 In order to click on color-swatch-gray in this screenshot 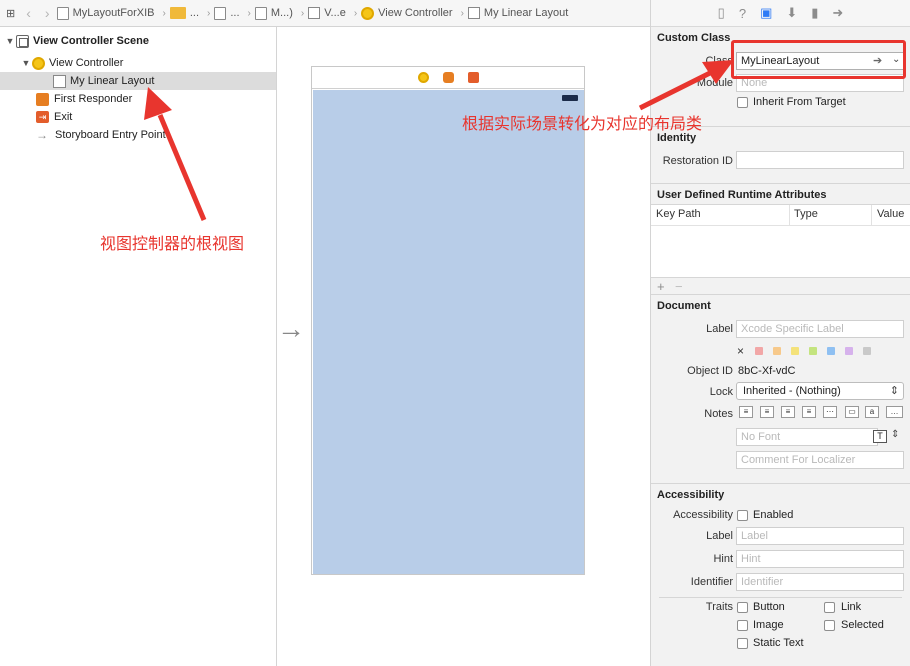, I will do `click(867, 351)`.